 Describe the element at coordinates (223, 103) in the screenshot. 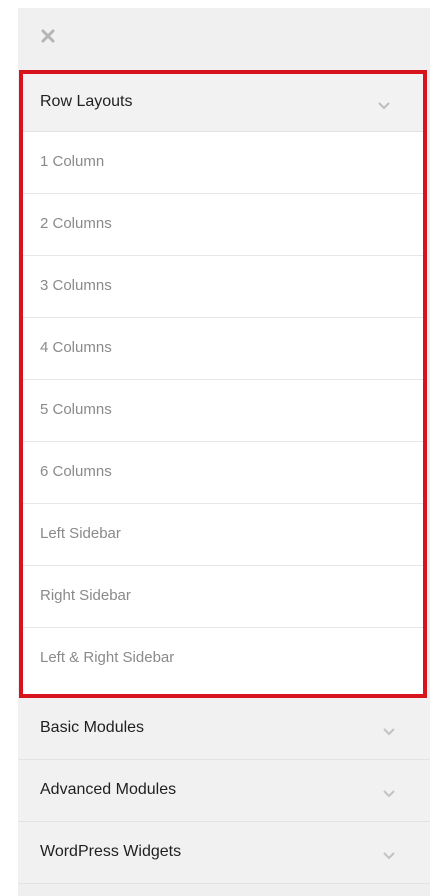

I see `row-layouts-header: Row Layouts` at that location.